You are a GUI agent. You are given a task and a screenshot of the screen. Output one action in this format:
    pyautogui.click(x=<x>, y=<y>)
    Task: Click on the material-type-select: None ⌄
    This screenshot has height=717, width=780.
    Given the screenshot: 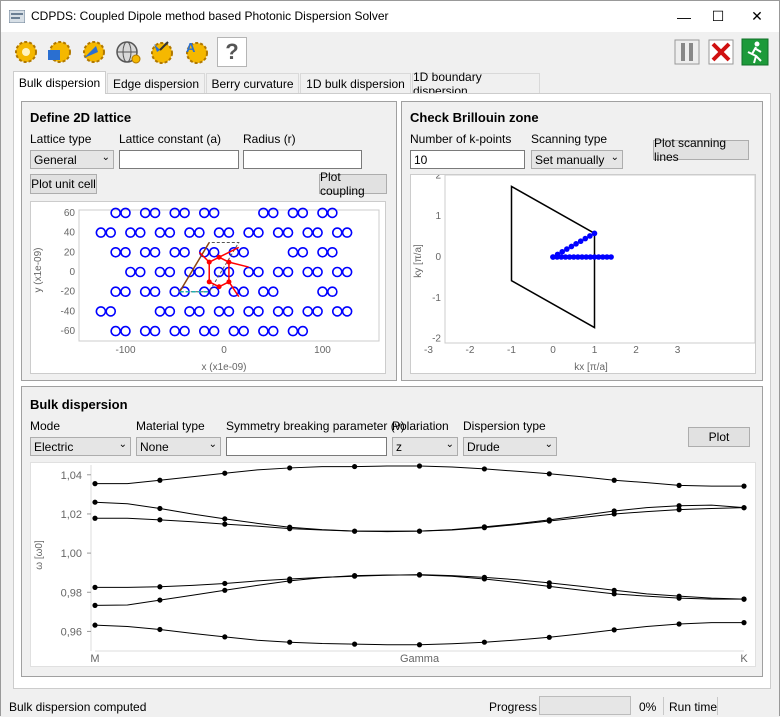 What is the action you would take?
    pyautogui.click(x=178, y=446)
    